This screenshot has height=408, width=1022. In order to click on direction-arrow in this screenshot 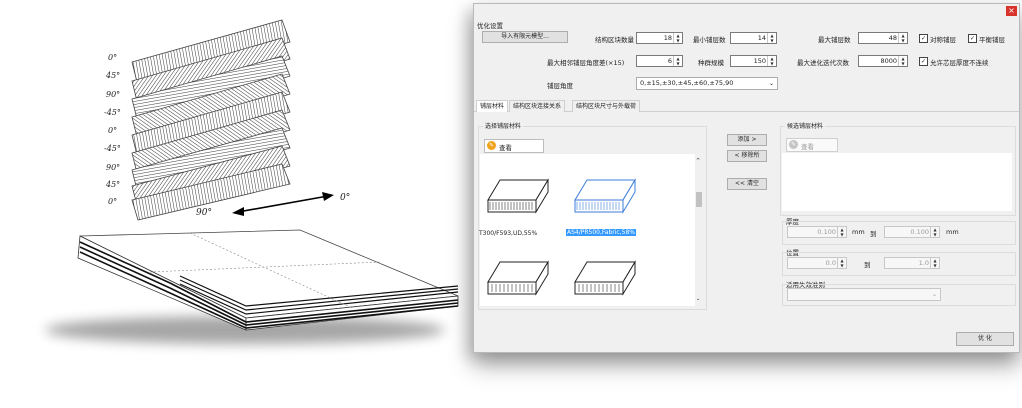, I will do `click(283, 204)`.